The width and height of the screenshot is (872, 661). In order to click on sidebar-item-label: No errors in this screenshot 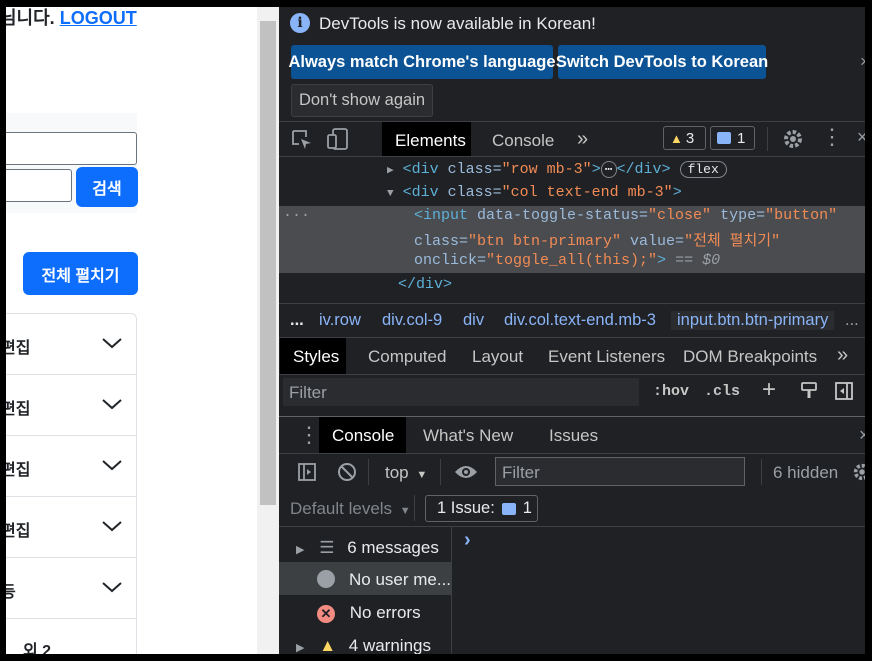, I will do `click(385, 612)`.